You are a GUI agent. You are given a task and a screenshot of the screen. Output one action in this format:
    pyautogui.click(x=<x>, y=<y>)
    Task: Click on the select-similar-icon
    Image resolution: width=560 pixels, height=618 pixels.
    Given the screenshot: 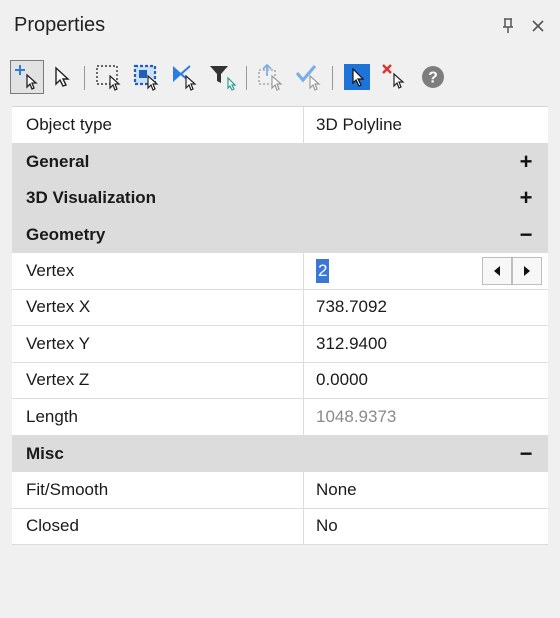 What is the action you would take?
    pyautogui.click(x=271, y=77)
    